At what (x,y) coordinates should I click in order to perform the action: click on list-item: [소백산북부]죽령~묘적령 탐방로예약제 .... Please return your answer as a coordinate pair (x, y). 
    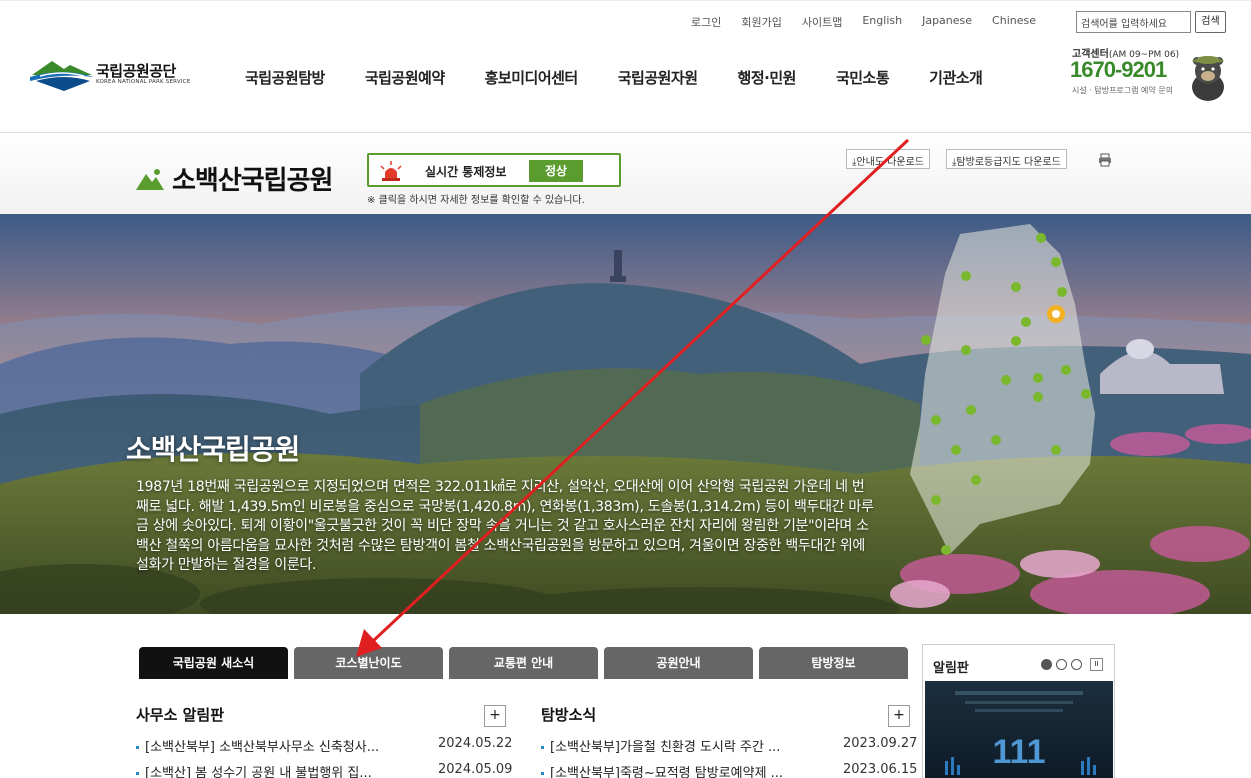
    Looking at the image, I should click on (662, 770).